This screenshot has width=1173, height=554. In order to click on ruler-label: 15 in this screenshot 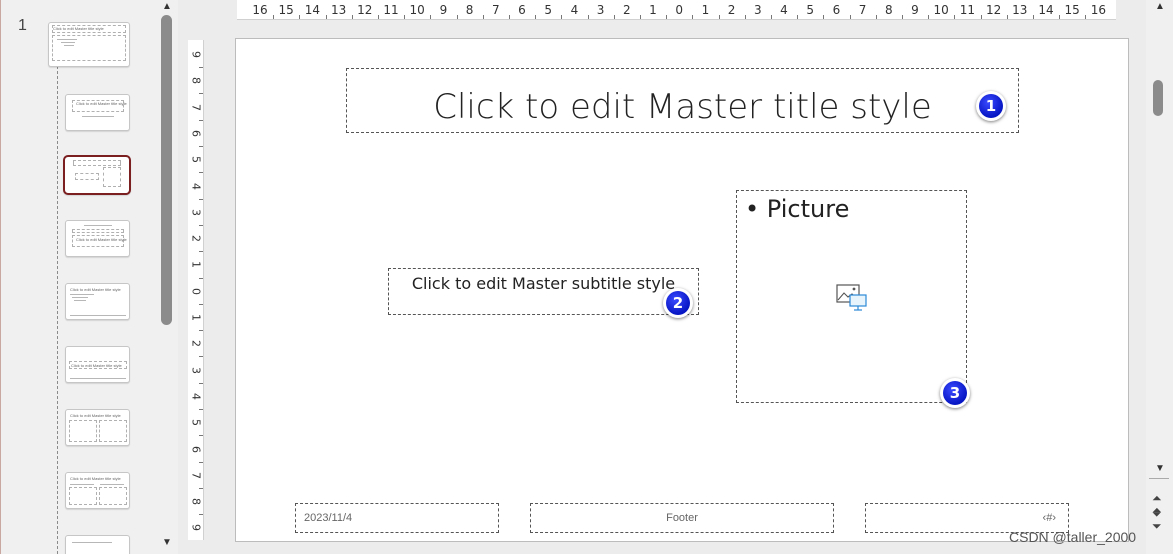, I will do `click(1072, 10)`.